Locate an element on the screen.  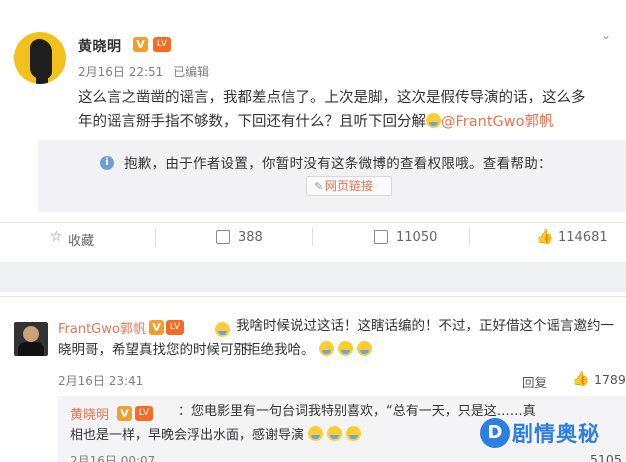
comment-text-line2: 晓明哥，希望真找您的时候可别拒绝我哈。 is located at coordinates (215, 350).